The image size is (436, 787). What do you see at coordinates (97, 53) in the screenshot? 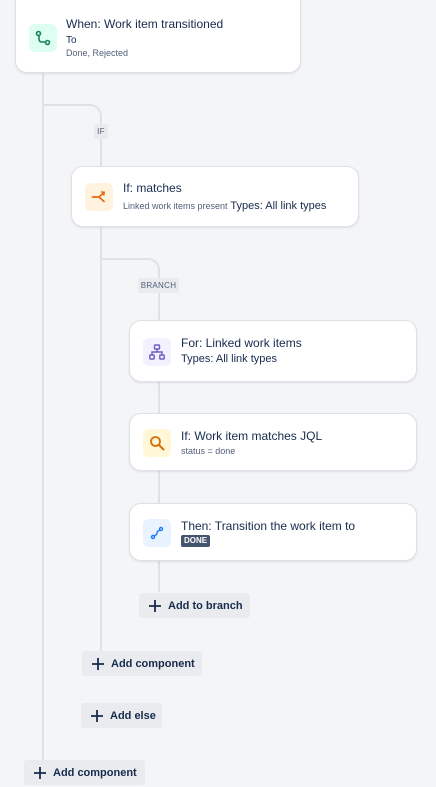
I see `trigger-to-values: Done, Rejected` at bounding box center [97, 53].